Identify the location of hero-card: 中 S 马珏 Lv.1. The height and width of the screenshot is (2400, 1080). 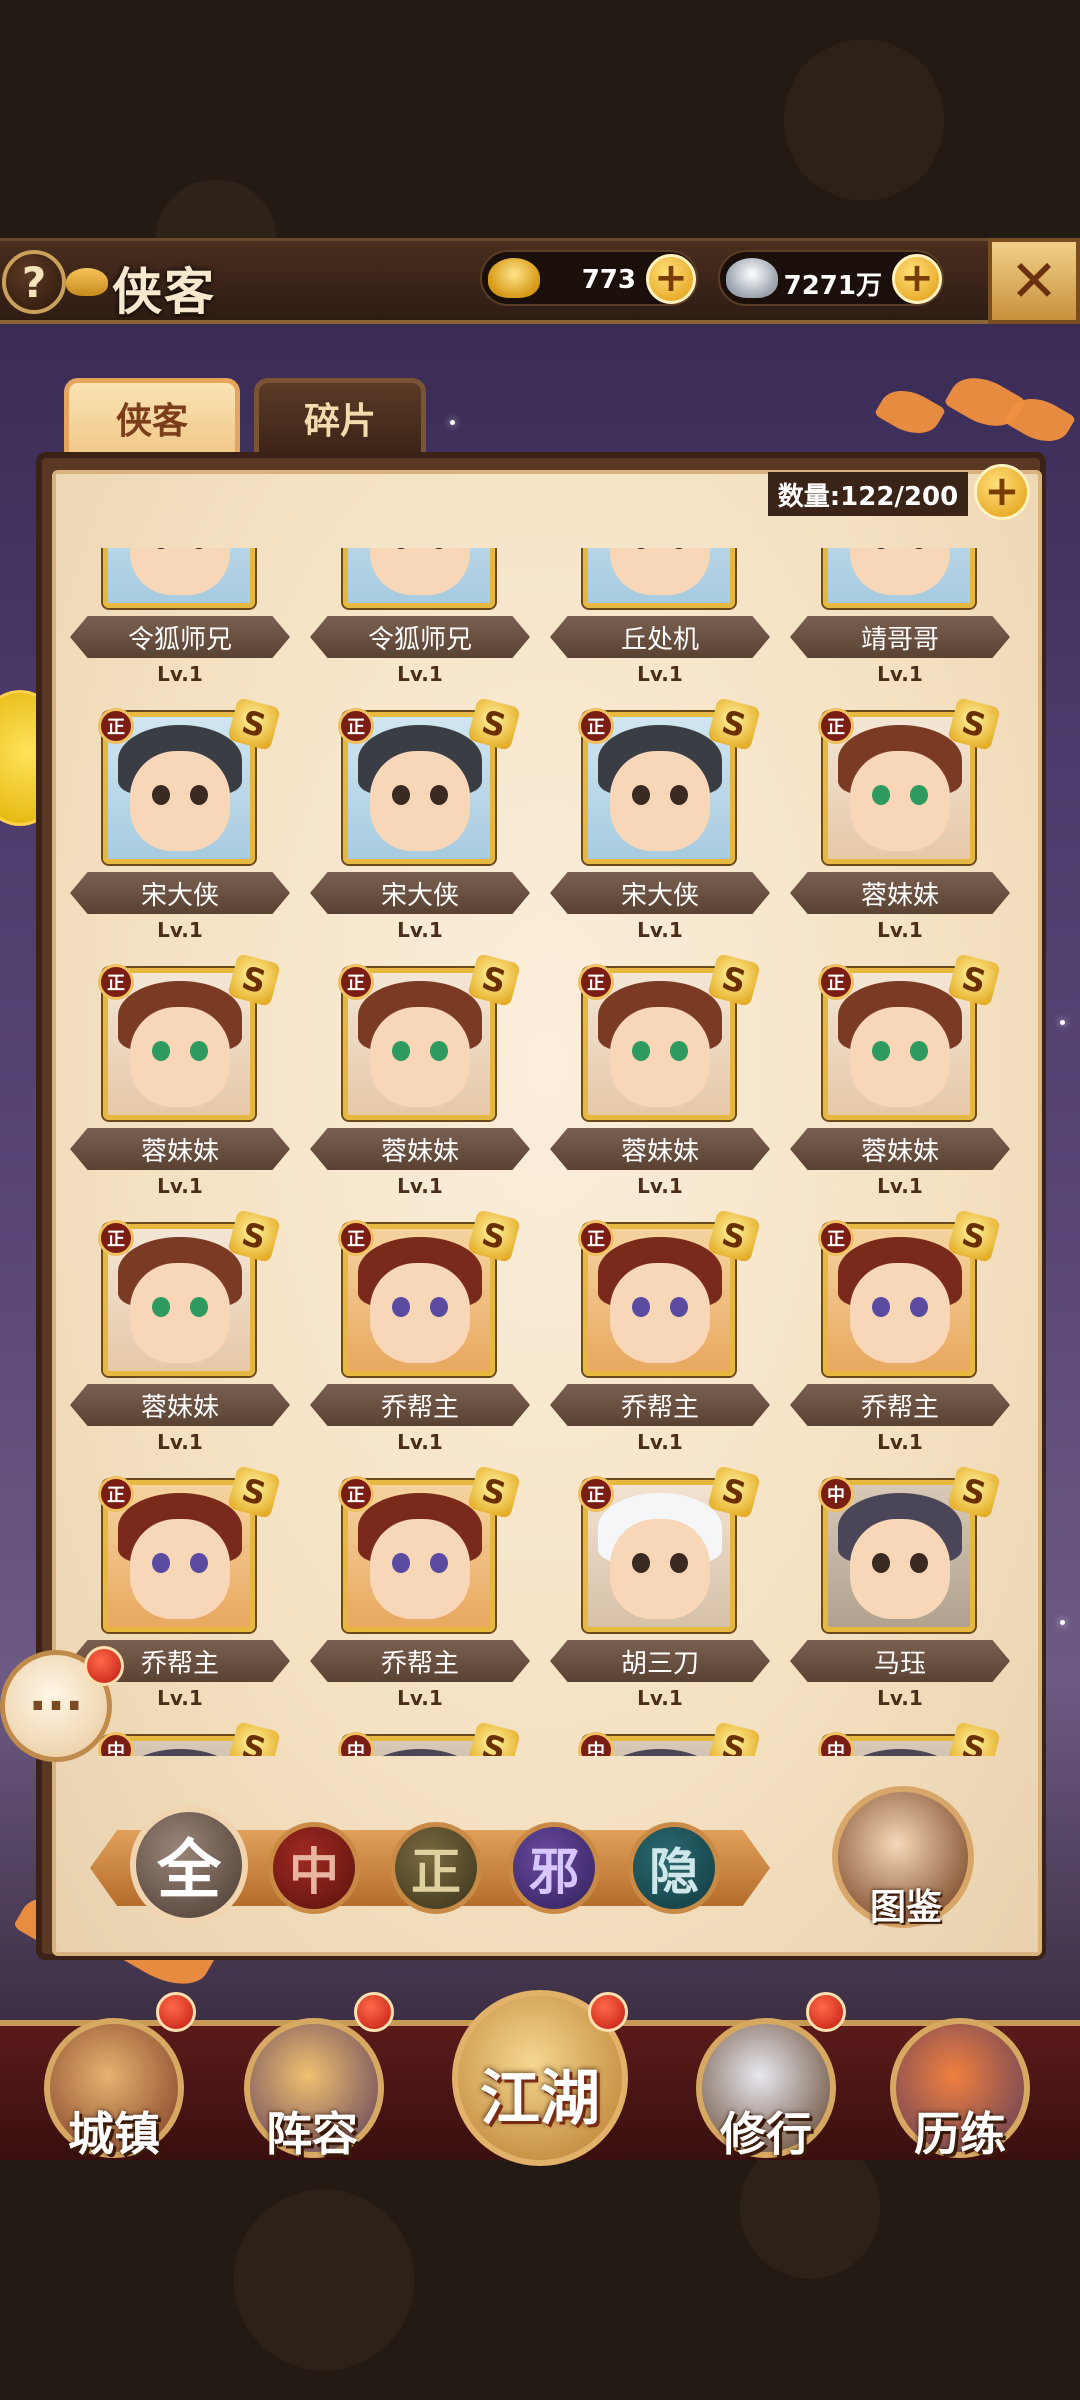
(900, 1600).